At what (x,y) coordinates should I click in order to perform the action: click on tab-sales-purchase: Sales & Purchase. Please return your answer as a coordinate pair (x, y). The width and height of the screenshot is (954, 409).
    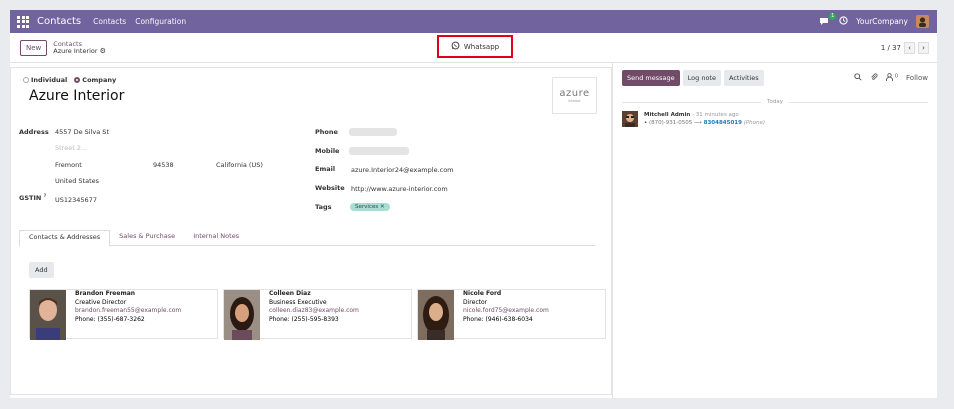
    Looking at the image, I should click on (147, 237).